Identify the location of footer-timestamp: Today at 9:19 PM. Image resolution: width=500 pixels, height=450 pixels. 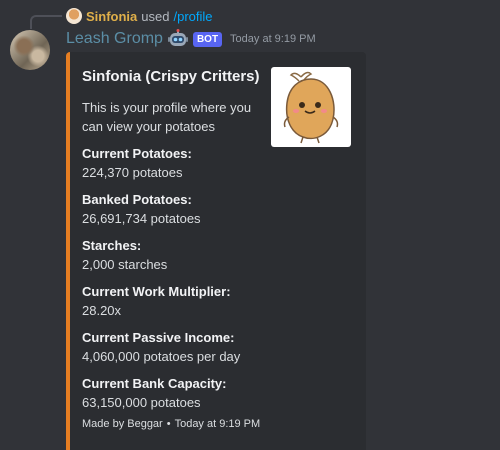
(217, 424).